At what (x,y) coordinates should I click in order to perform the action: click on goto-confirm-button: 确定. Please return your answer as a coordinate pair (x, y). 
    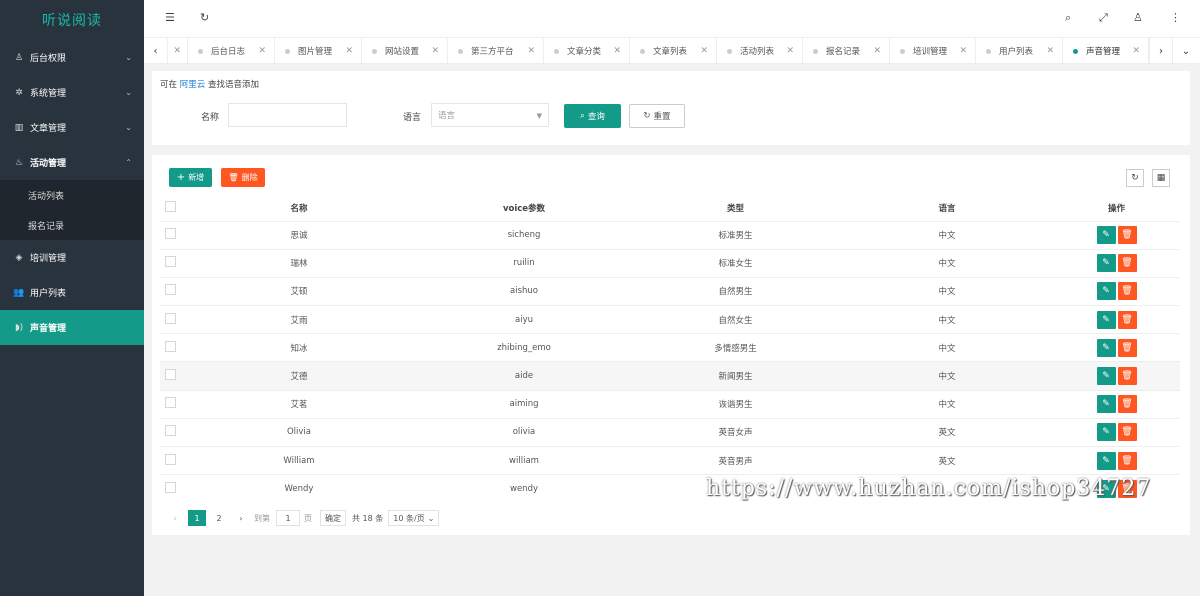
    Looking at the image, I should click on (333, 518).